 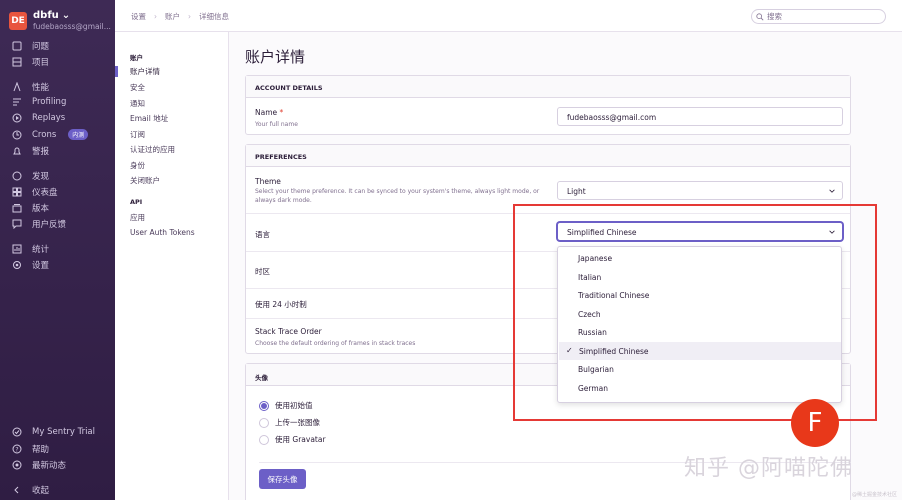 What do you see at coordinates (17, 118) in the screenshot?
I see `replays-icon` at bounding box center [17, 118].